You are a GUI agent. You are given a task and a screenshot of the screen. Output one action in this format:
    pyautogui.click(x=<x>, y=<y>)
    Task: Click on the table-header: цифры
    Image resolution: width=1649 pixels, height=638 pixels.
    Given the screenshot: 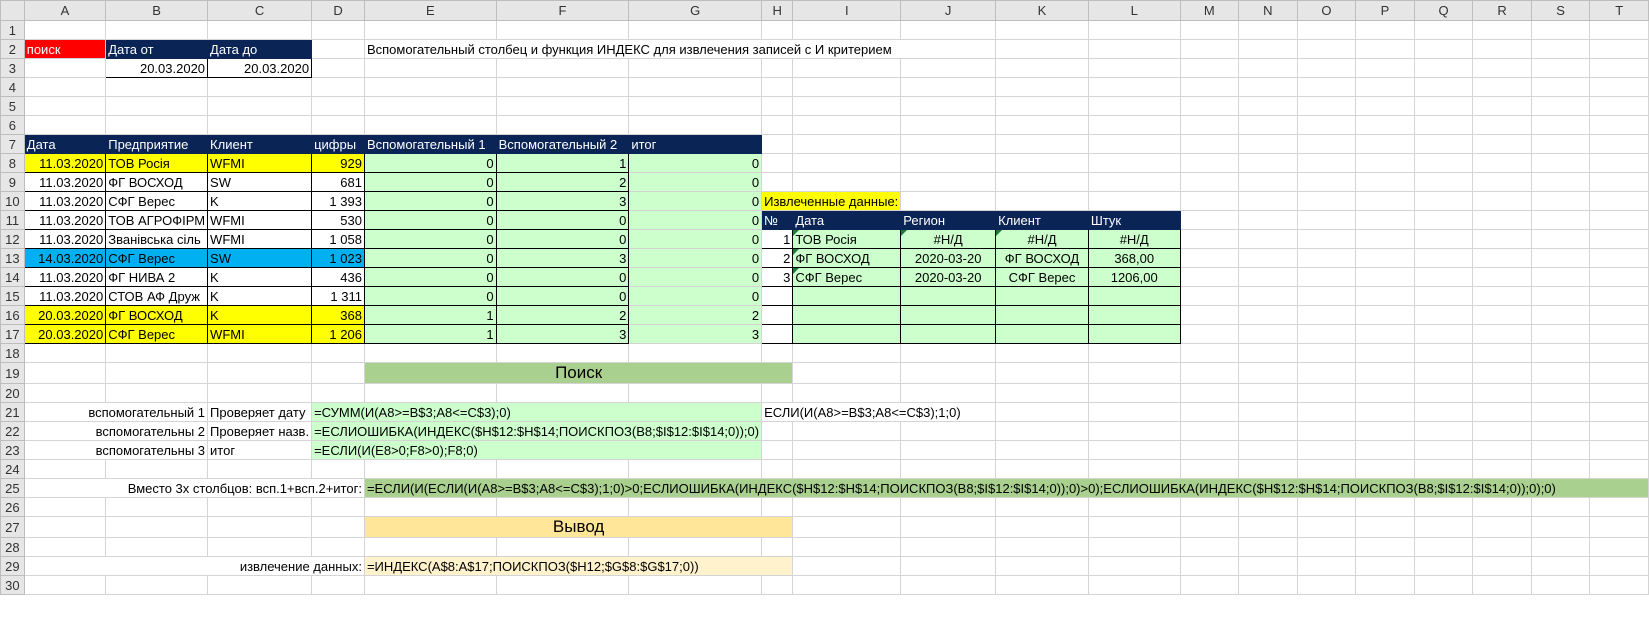 What is the action you would take?
    pyautogui.click(x=338, y=144)
    